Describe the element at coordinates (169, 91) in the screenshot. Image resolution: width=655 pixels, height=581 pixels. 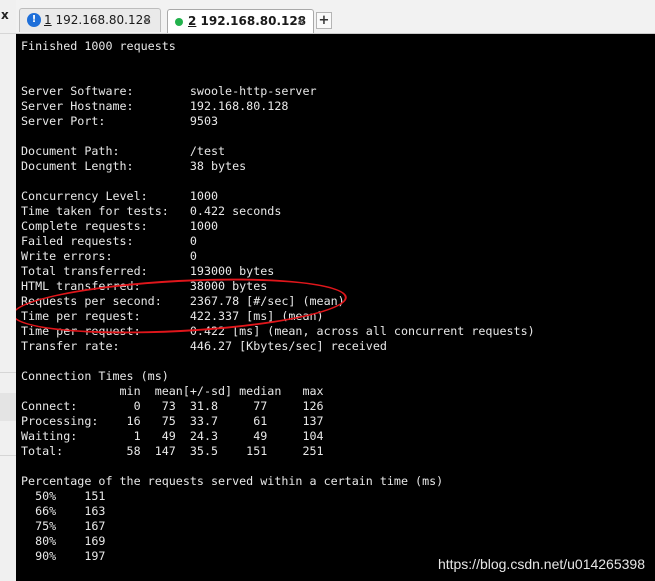
I see `terminal-line: Server Software: swoole-http-server` at that location.